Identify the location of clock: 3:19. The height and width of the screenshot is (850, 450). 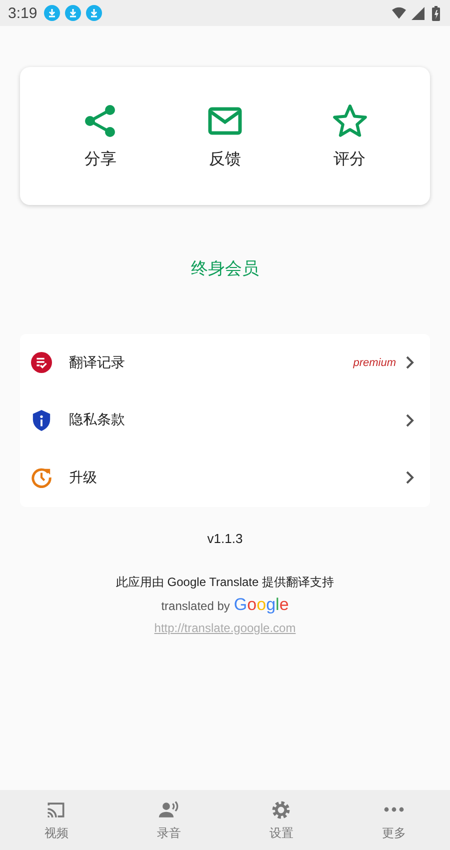
(23, 13).